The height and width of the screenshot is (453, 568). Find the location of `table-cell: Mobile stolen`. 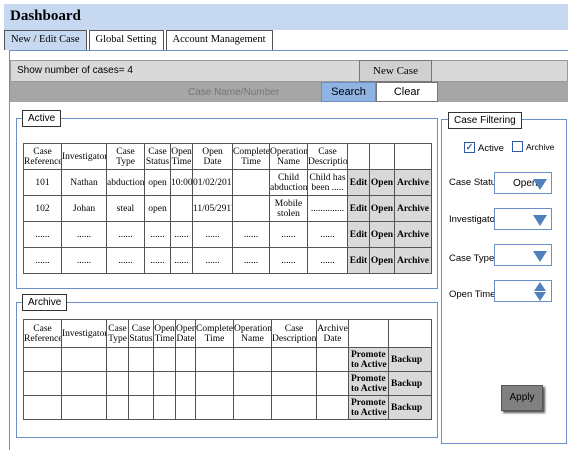

table-cell: Mobile stolen is located at coordinates (288, 208).